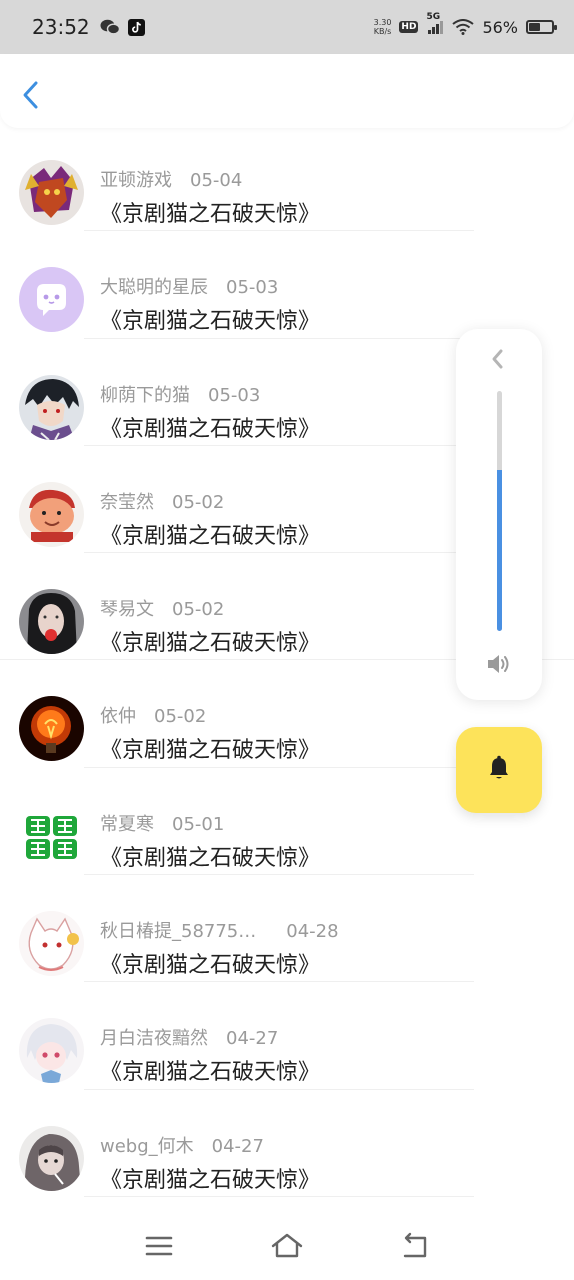  What do you see at coordinates (287, 91) in the screenshot?
I see `top-header` at bounding box center [287, 91].